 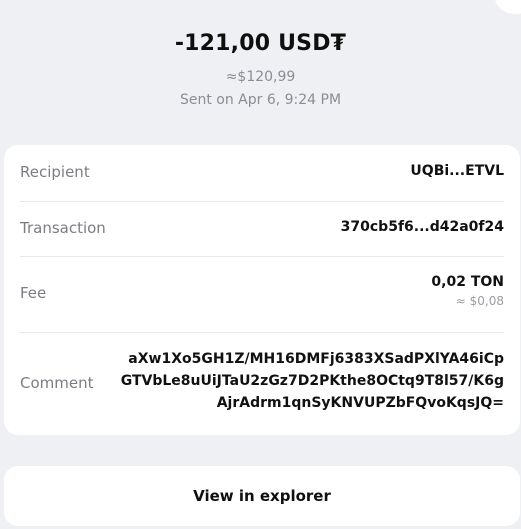 What do you see at coordinates (33, 293) in the screenshot?
I see `fee-label: Fee` at bounding box center [33, 293].